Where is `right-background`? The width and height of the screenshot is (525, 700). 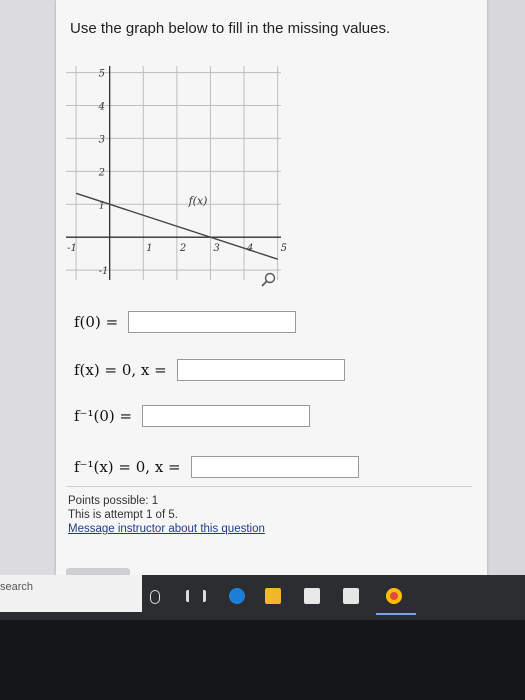 right-background is located at coordinates (506, 287).